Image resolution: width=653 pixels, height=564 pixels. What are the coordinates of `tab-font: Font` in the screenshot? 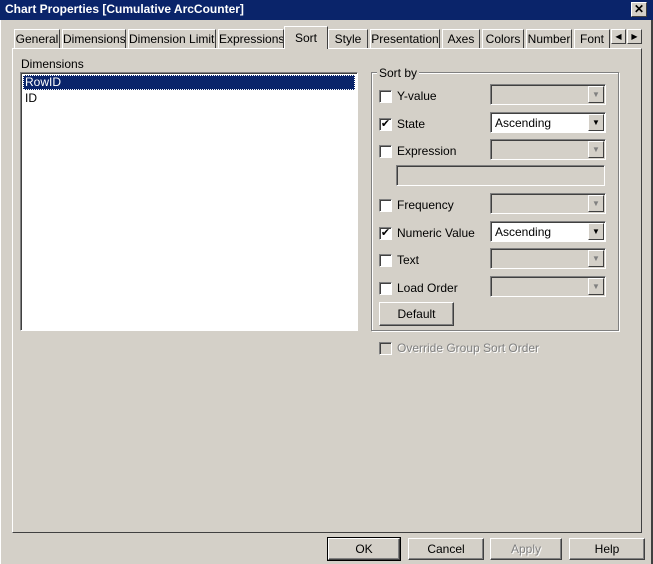 It's located at (592, 38).